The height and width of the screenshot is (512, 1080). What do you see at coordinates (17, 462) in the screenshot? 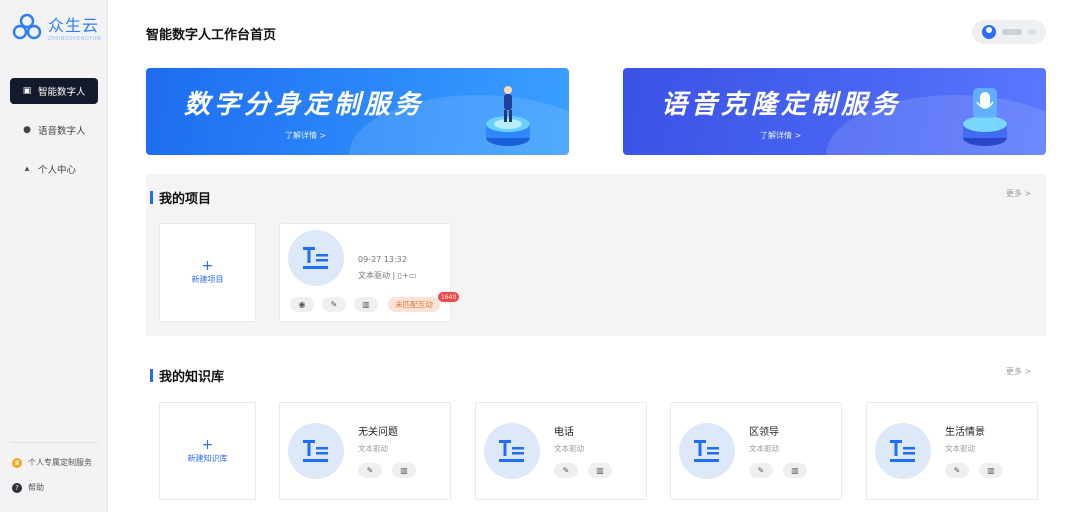
I see `crown-icon: ♛` at bounding box center [17, 462].